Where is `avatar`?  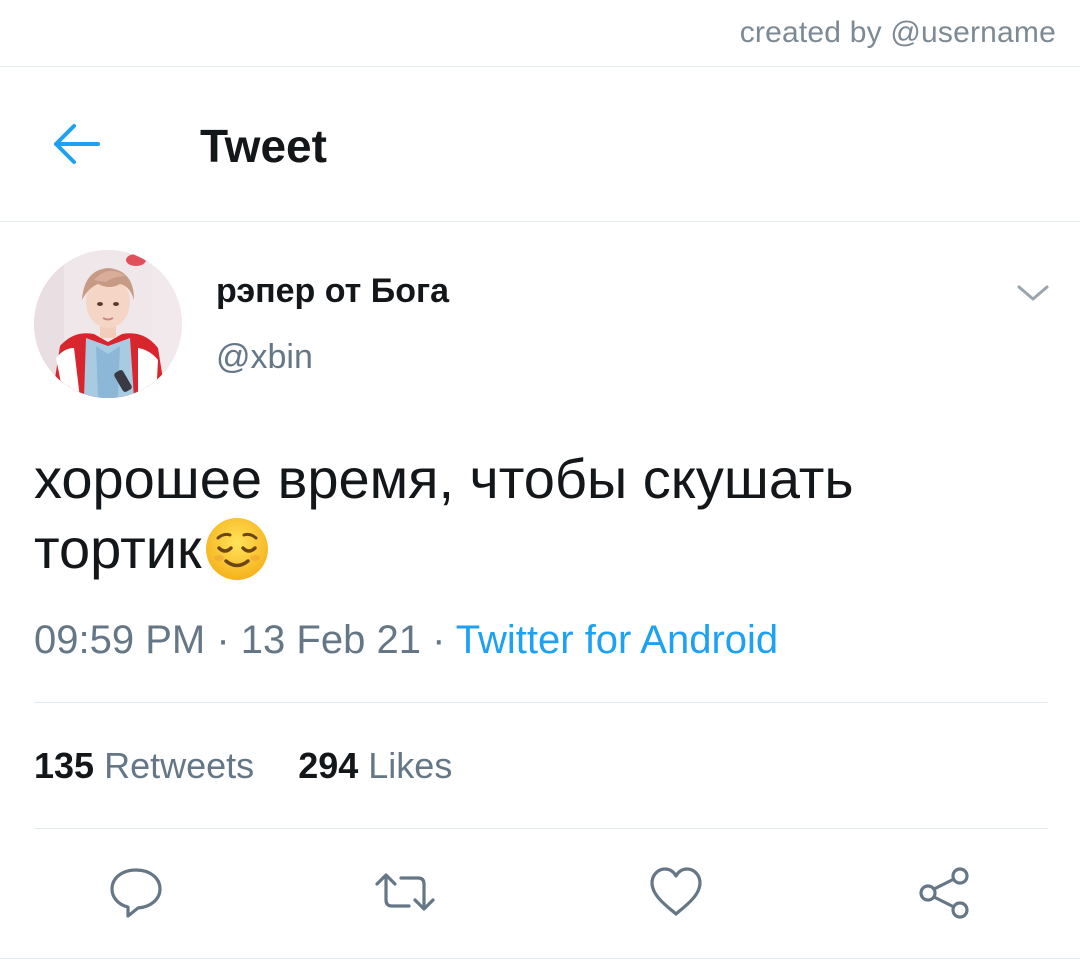 avatar is located at coordinates (108, 324).